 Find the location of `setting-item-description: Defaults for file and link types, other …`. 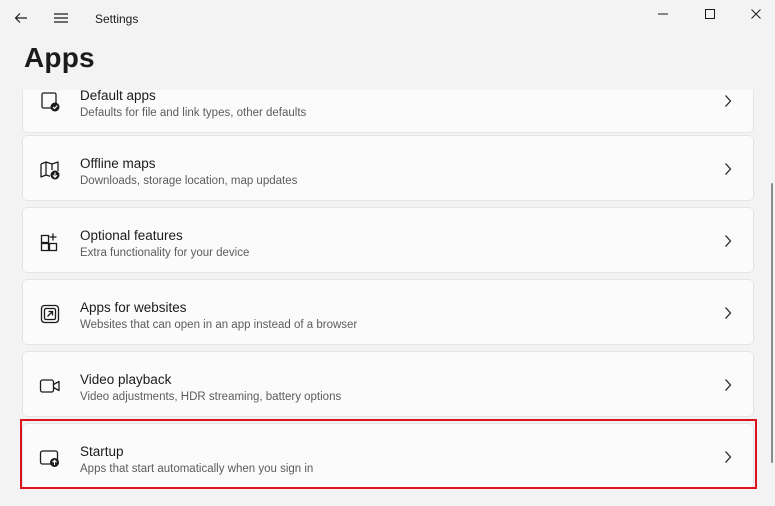

setting-item-description: Defaults for file and link types, other … is located at coordinates (193, 113).